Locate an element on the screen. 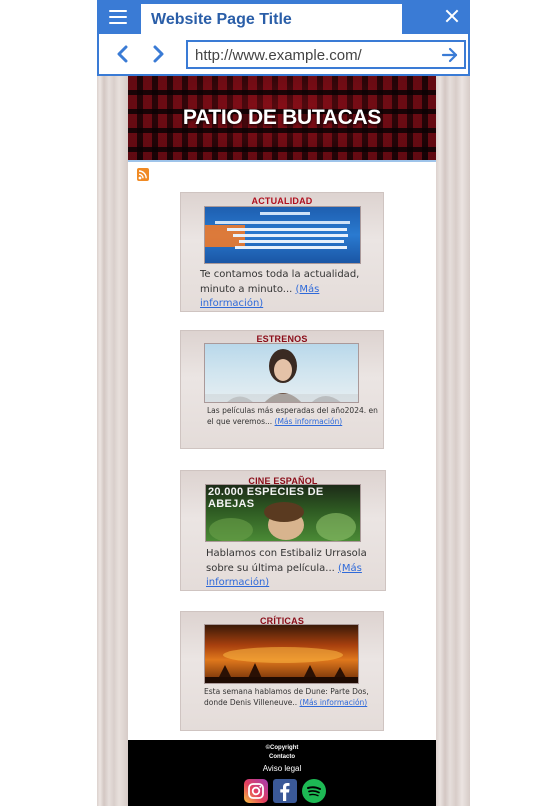 This screenshot has width=534, height=806. contact-link: Contacto is located at coordinates (282, 757).